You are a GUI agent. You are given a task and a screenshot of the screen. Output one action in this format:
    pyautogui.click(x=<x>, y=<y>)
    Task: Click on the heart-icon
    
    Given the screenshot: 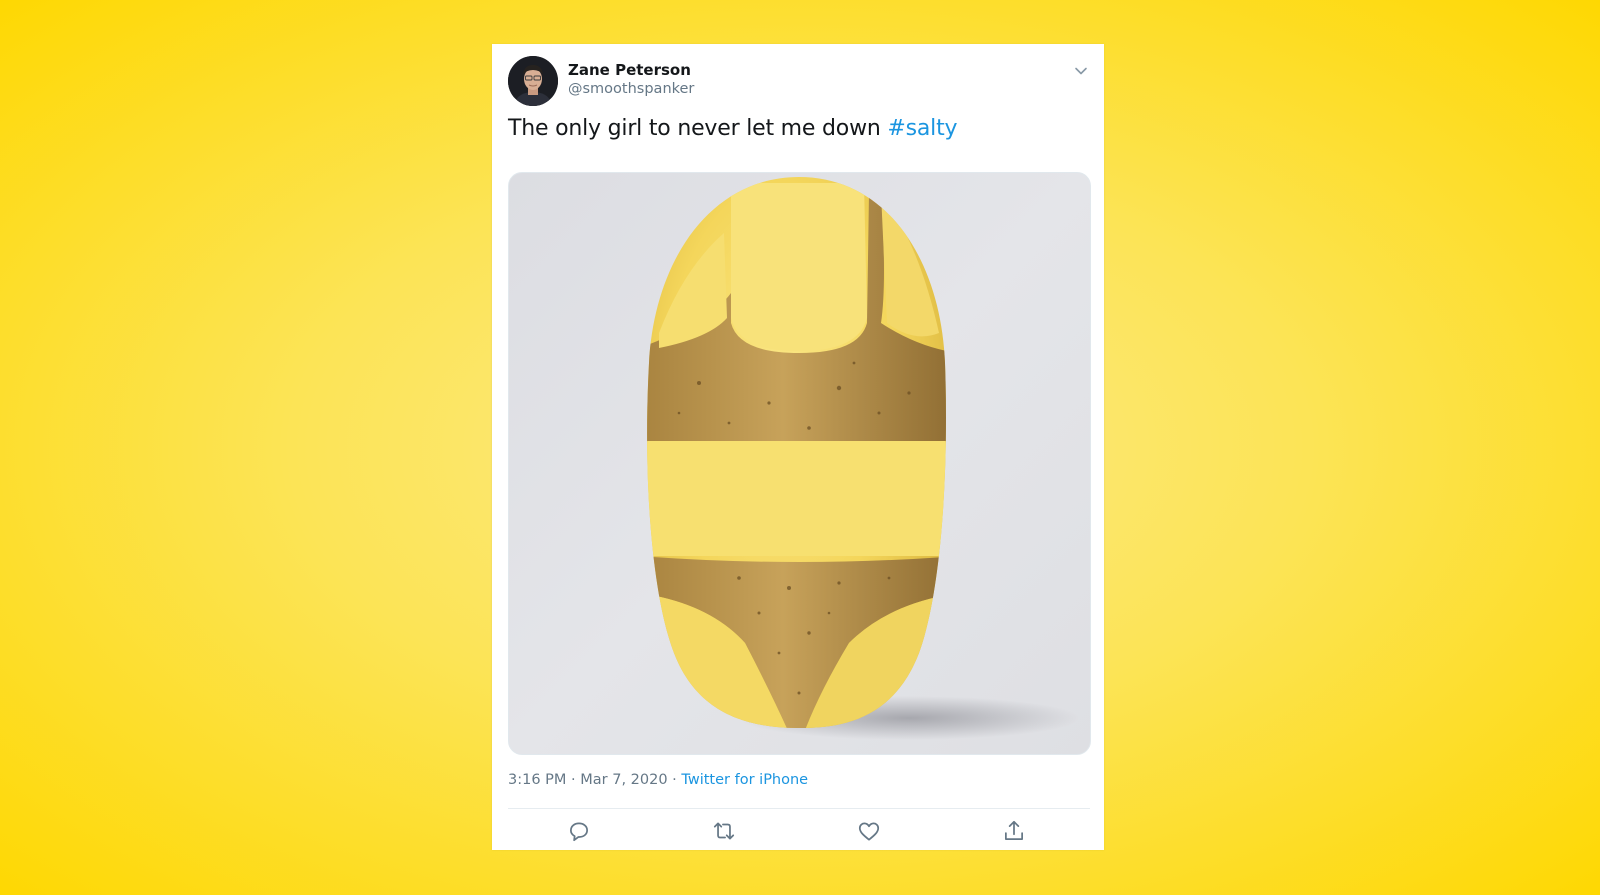 What is the action you would take?
    pyautogui.click(x=869, y=831)
    